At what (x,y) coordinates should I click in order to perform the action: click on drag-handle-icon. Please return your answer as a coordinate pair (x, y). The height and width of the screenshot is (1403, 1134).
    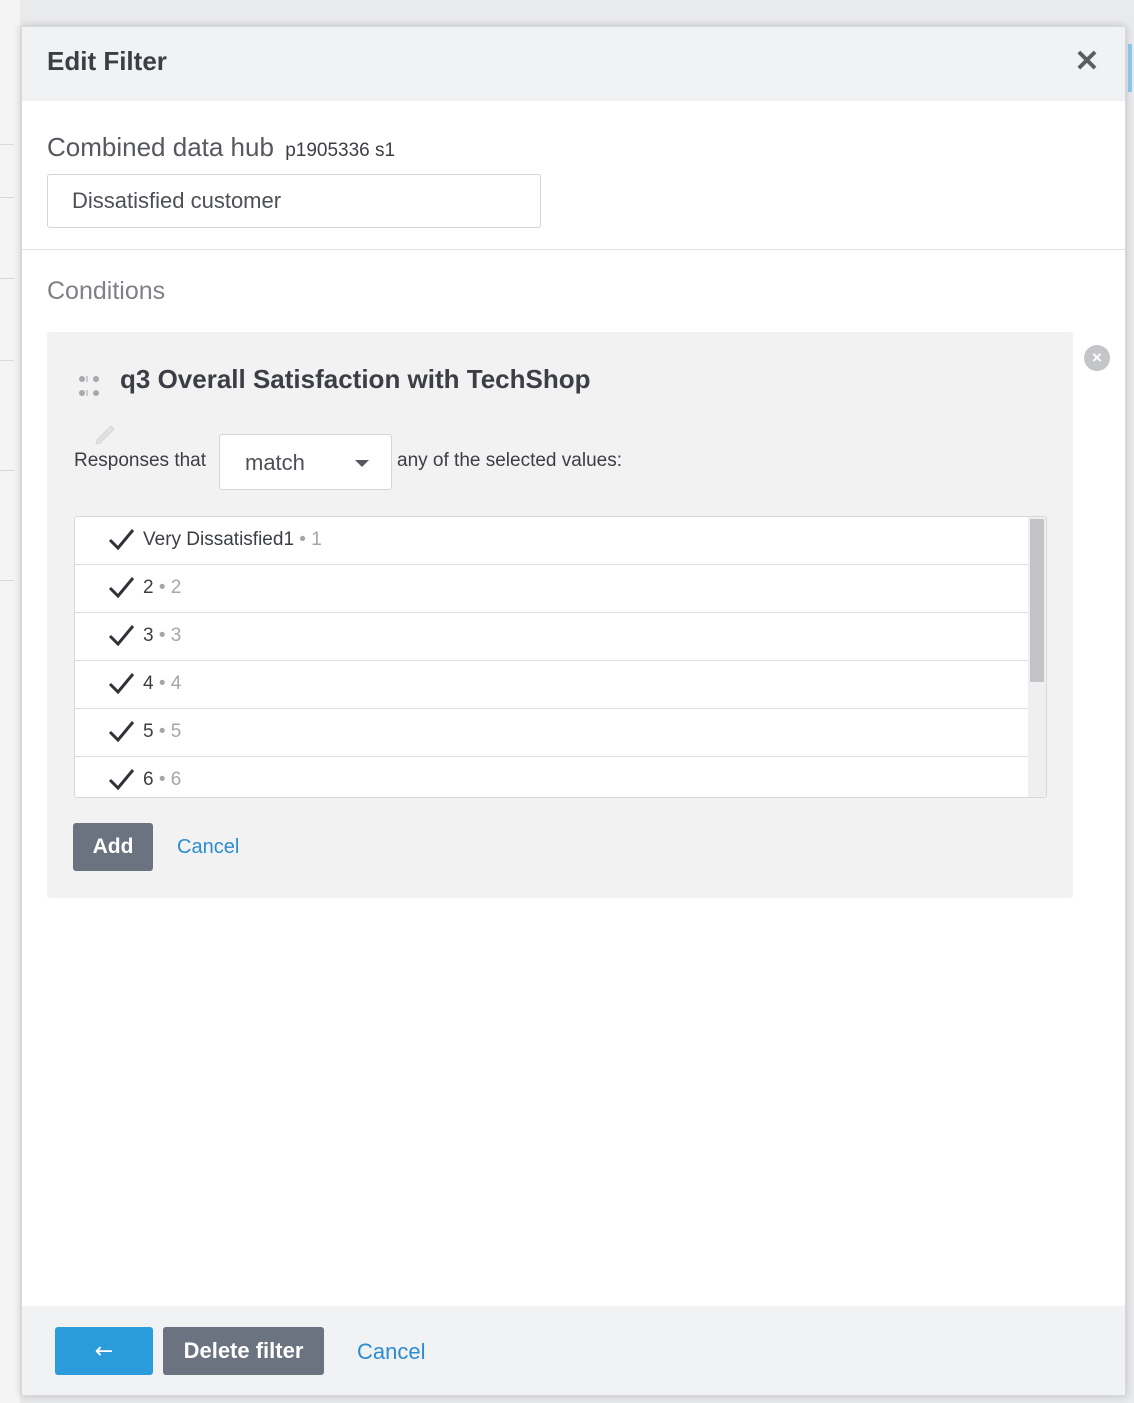
    Looking at the image, I should click on (90, 387).